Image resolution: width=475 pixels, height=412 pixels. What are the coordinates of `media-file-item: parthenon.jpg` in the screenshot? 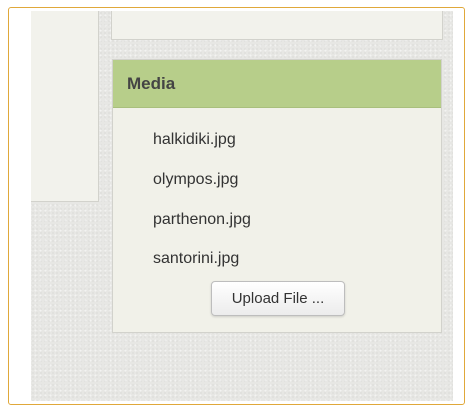 It's located at (202, 220).